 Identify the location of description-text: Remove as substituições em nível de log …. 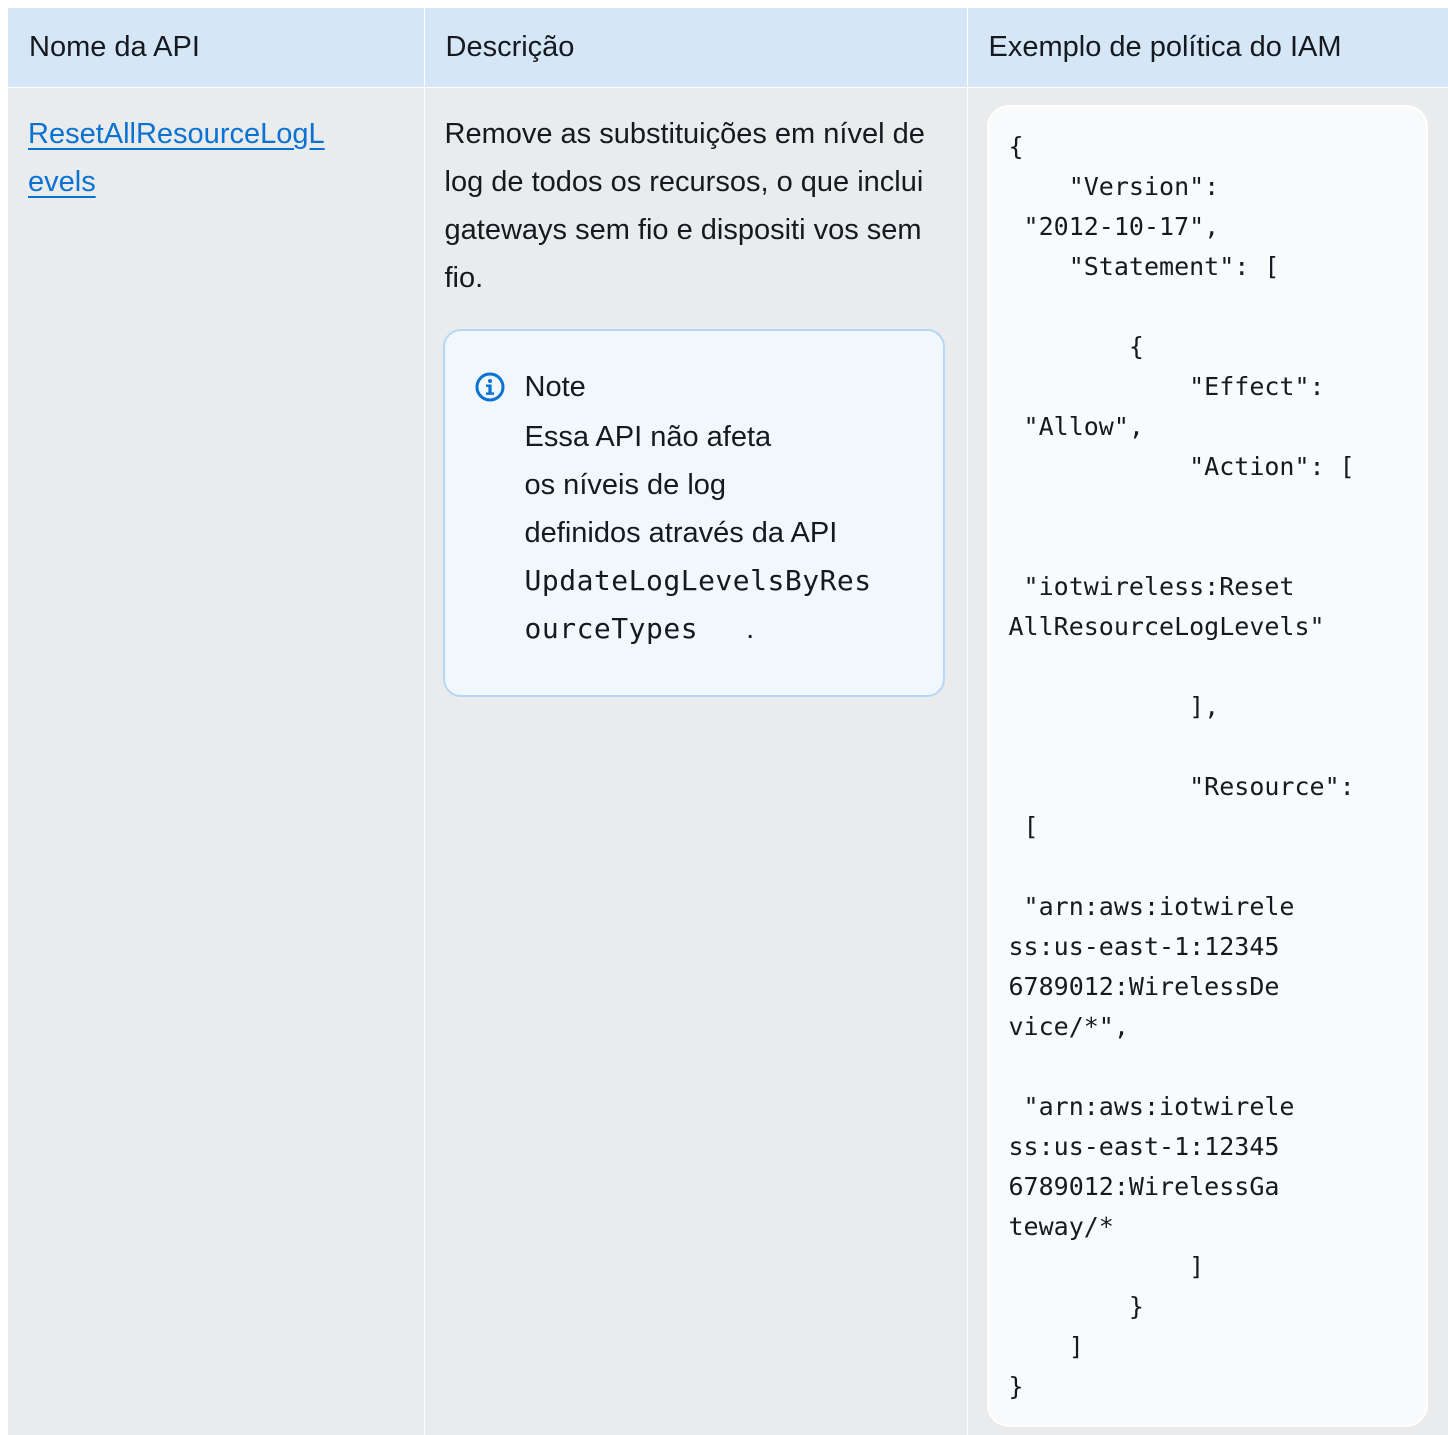
(684, 206).